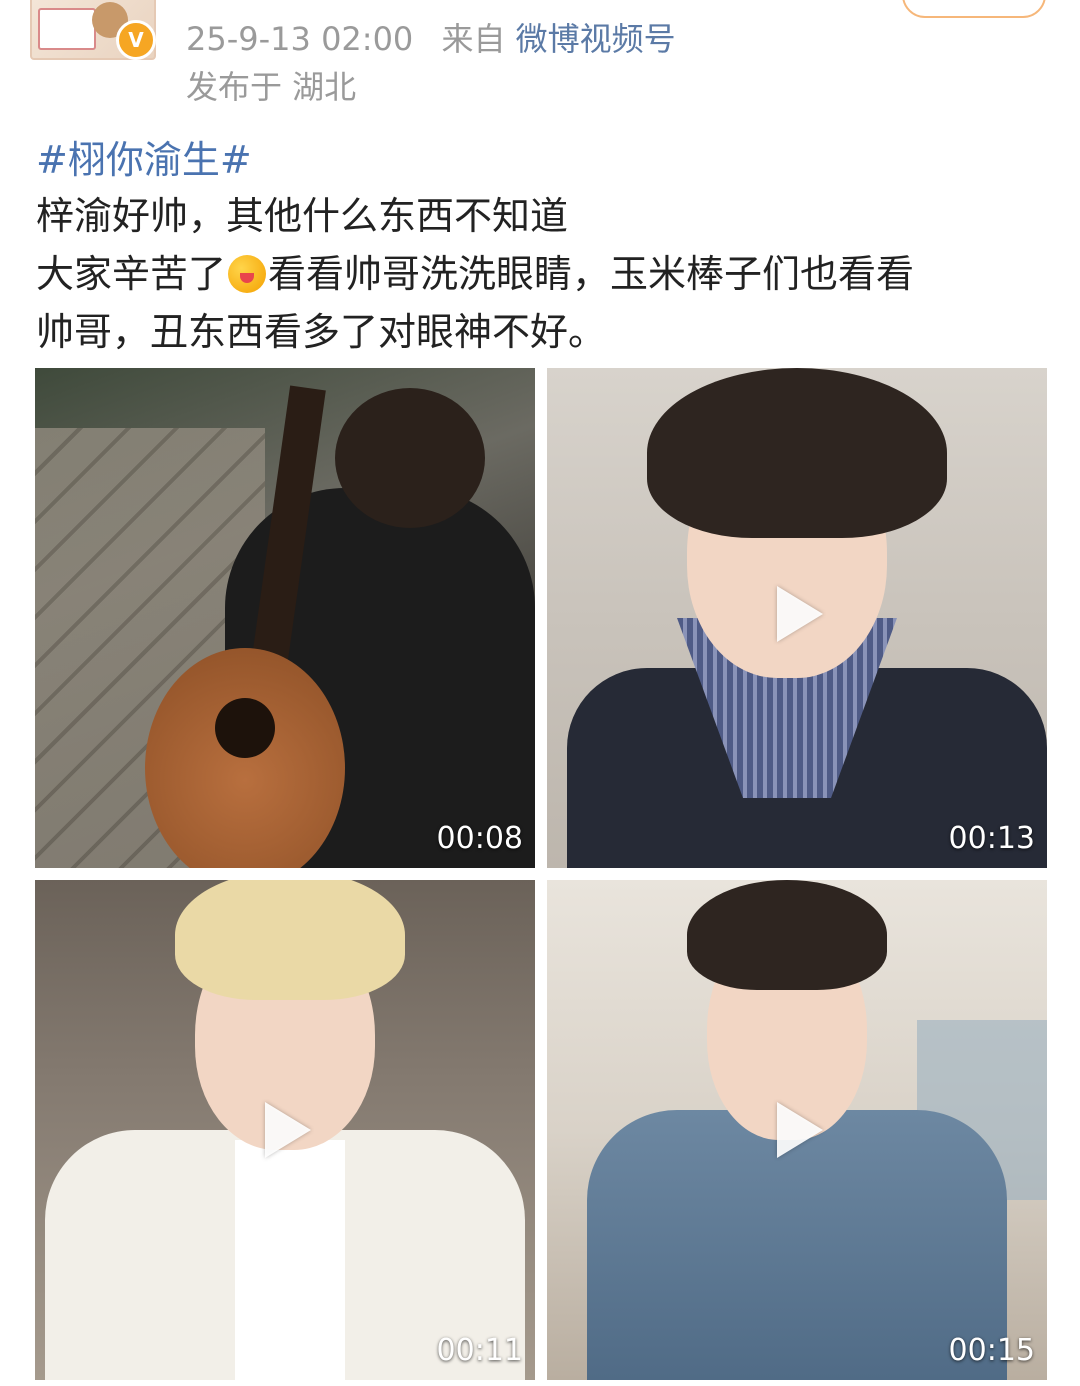 This screenshot has width=1080, height=1386. I want to click on verified-badge-icon: V, so click(136, 40).